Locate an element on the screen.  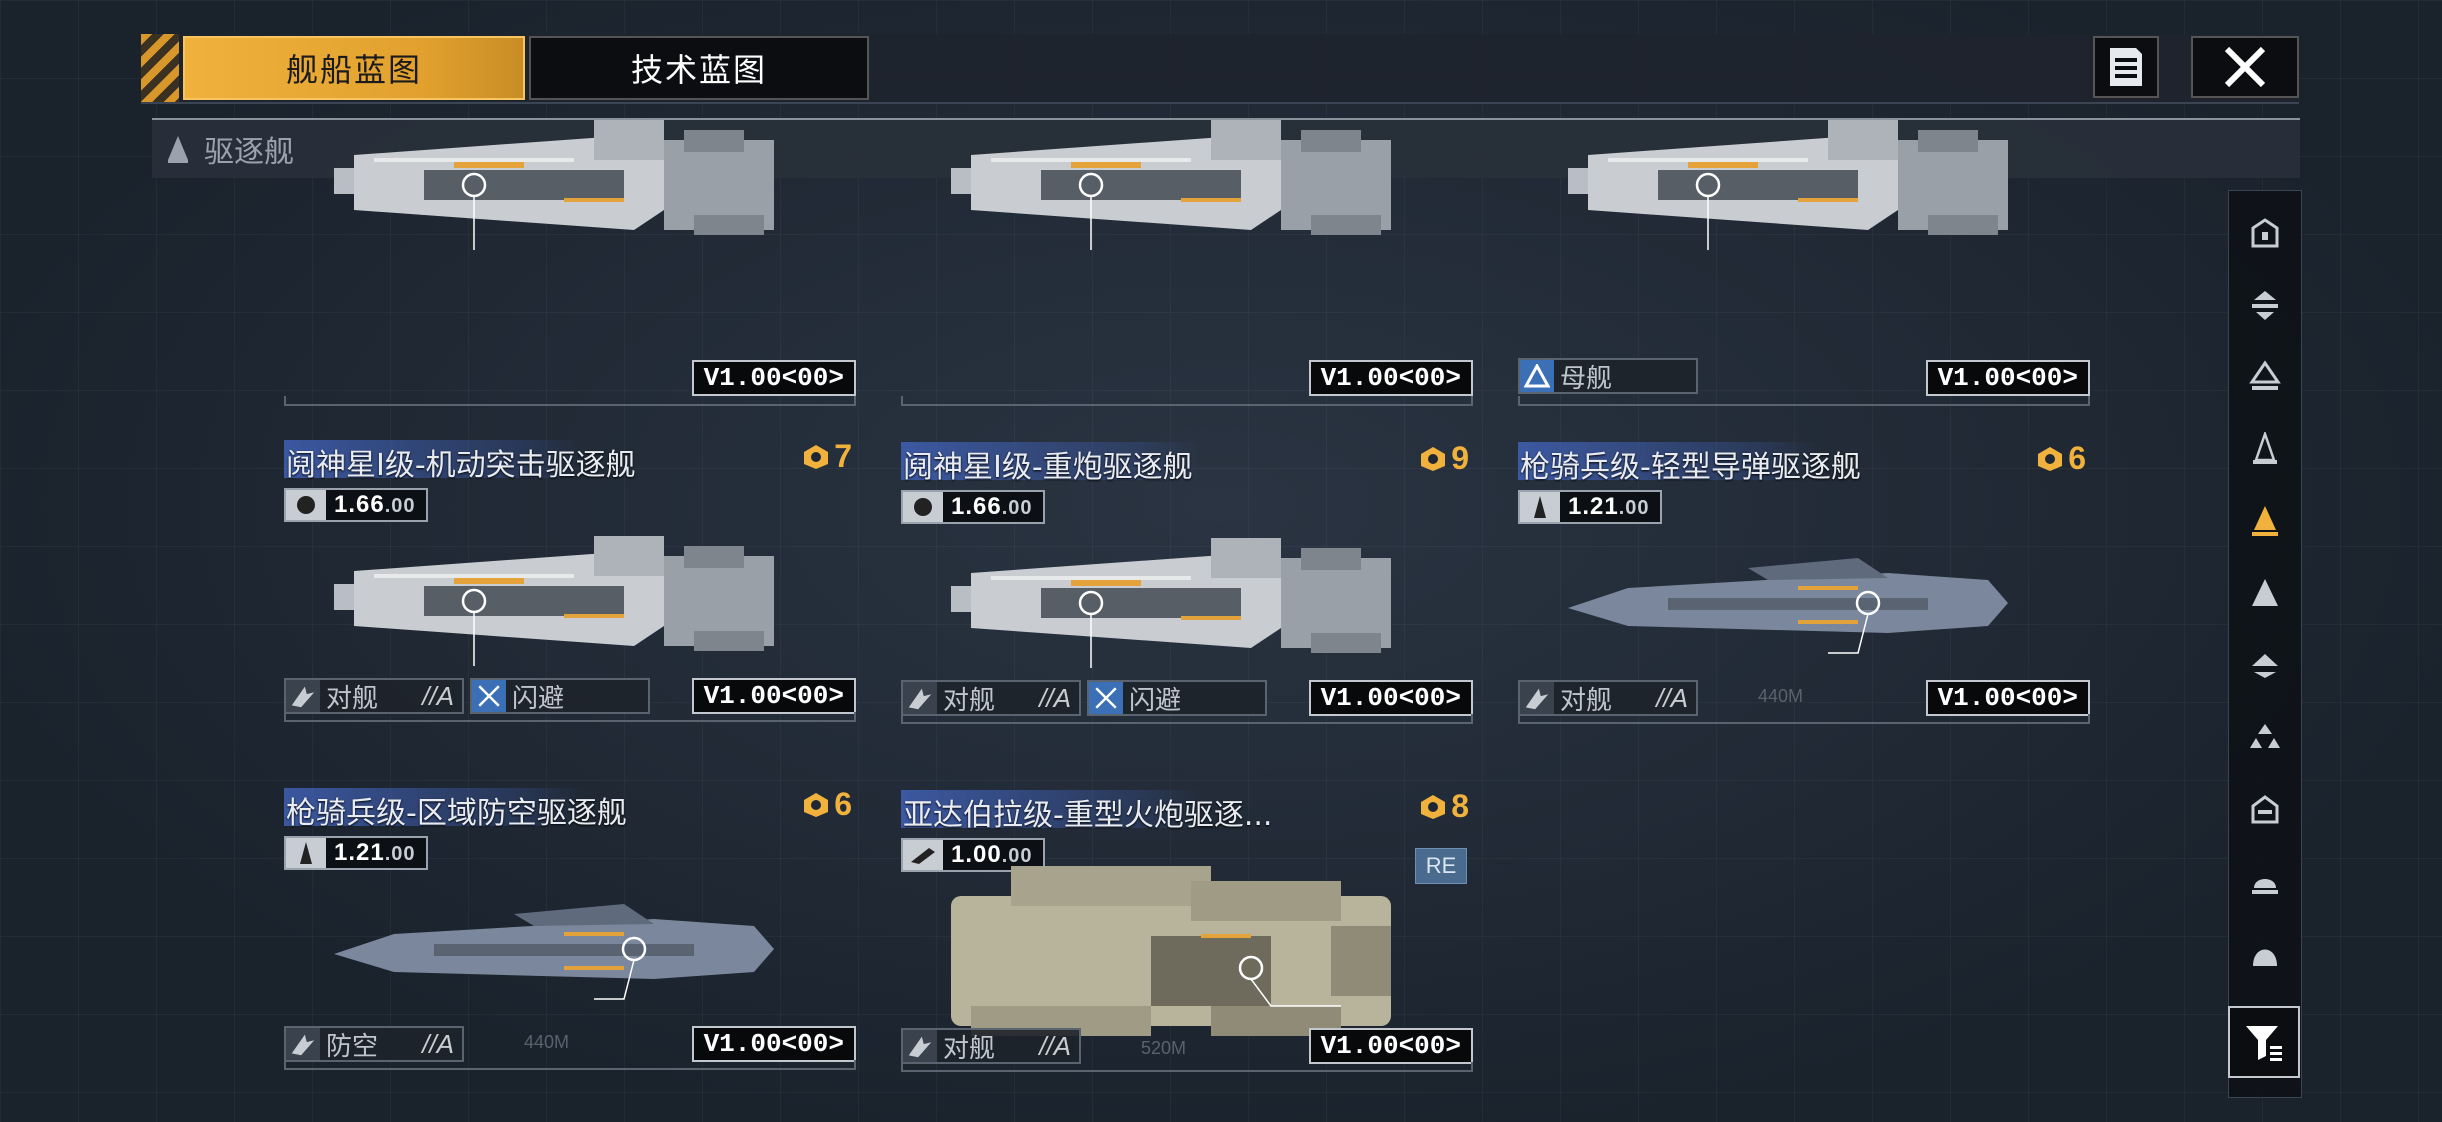
ship-title: 枪骑兵级-区域防空驱逐舰 is located at coordinates (456, 813).